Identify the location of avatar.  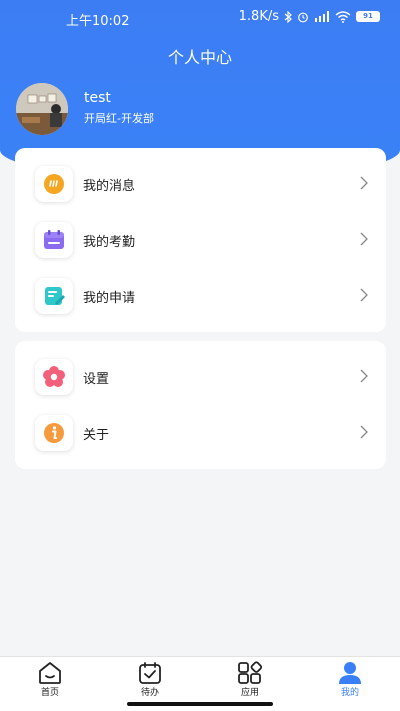
(42, 109).